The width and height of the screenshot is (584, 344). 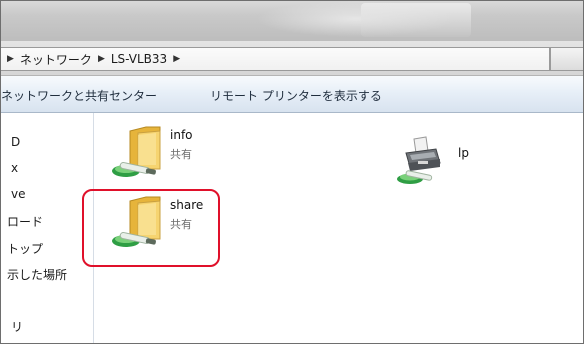 I want to click on nav-item: 示した場所, so click(x=37, y=274).